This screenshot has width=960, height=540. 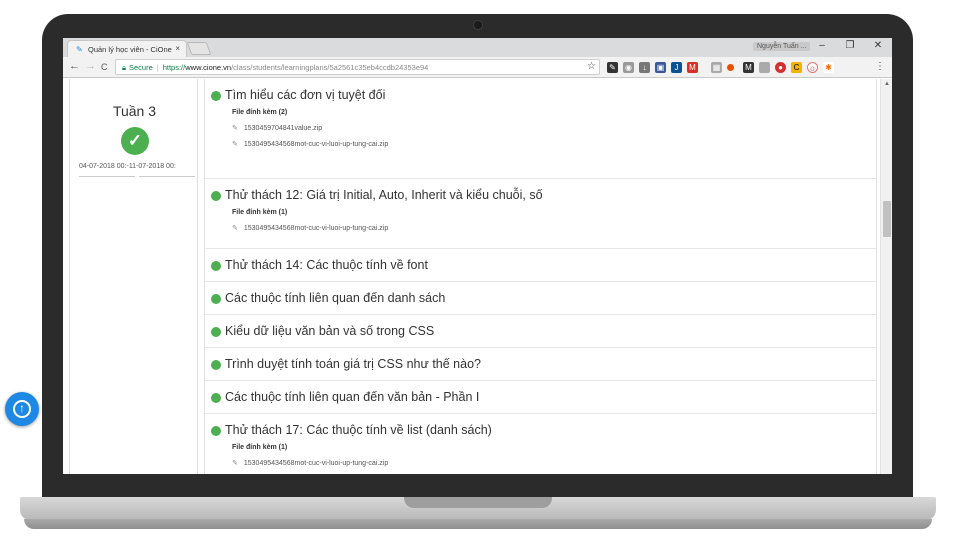 What do you see at coordinates (692, 67) in the screenshot?
I see `extension-gmail-icon: M` at bounding box center [692, 67].